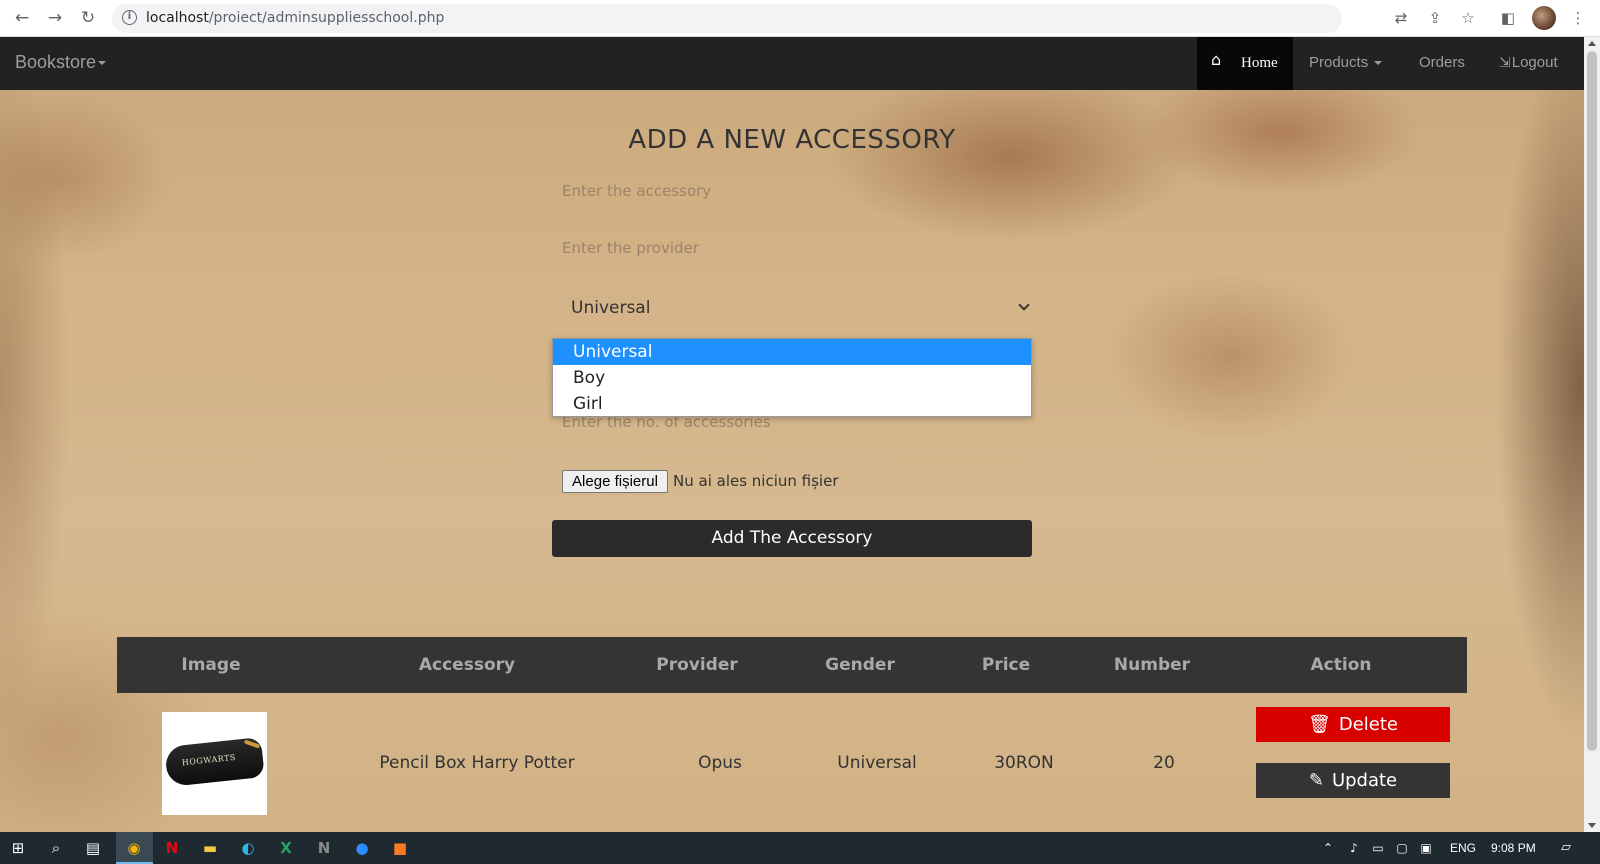  Describe the element at coordinates (792, 140) in the screenshot. I see `form-title: ADD A NEW ACCESSORY` at that location.